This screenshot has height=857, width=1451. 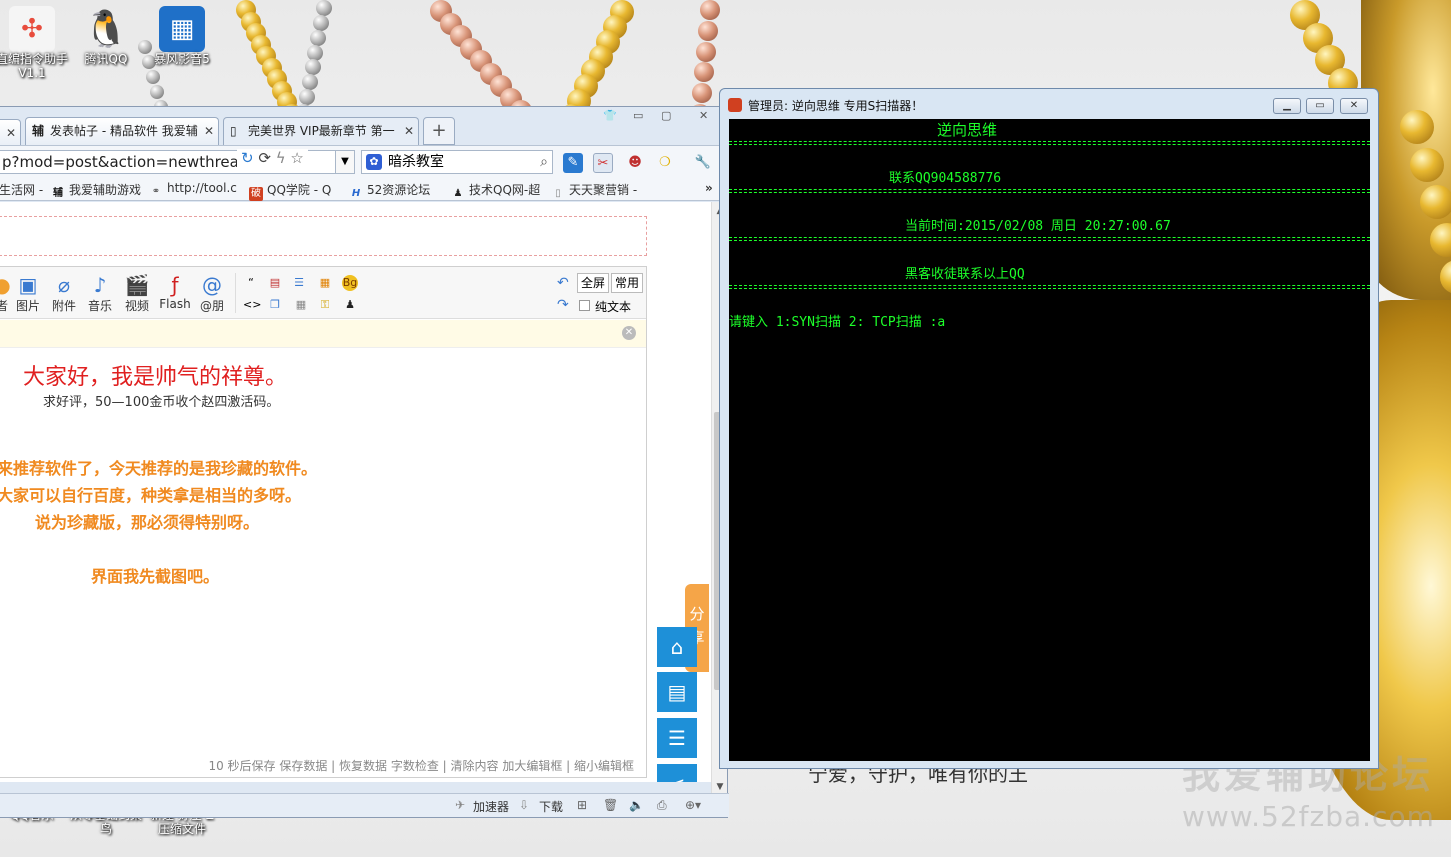 I want to click on console-title: 管理员: 逆向思维 专用S扫描器！, so click(x=836, y=106).